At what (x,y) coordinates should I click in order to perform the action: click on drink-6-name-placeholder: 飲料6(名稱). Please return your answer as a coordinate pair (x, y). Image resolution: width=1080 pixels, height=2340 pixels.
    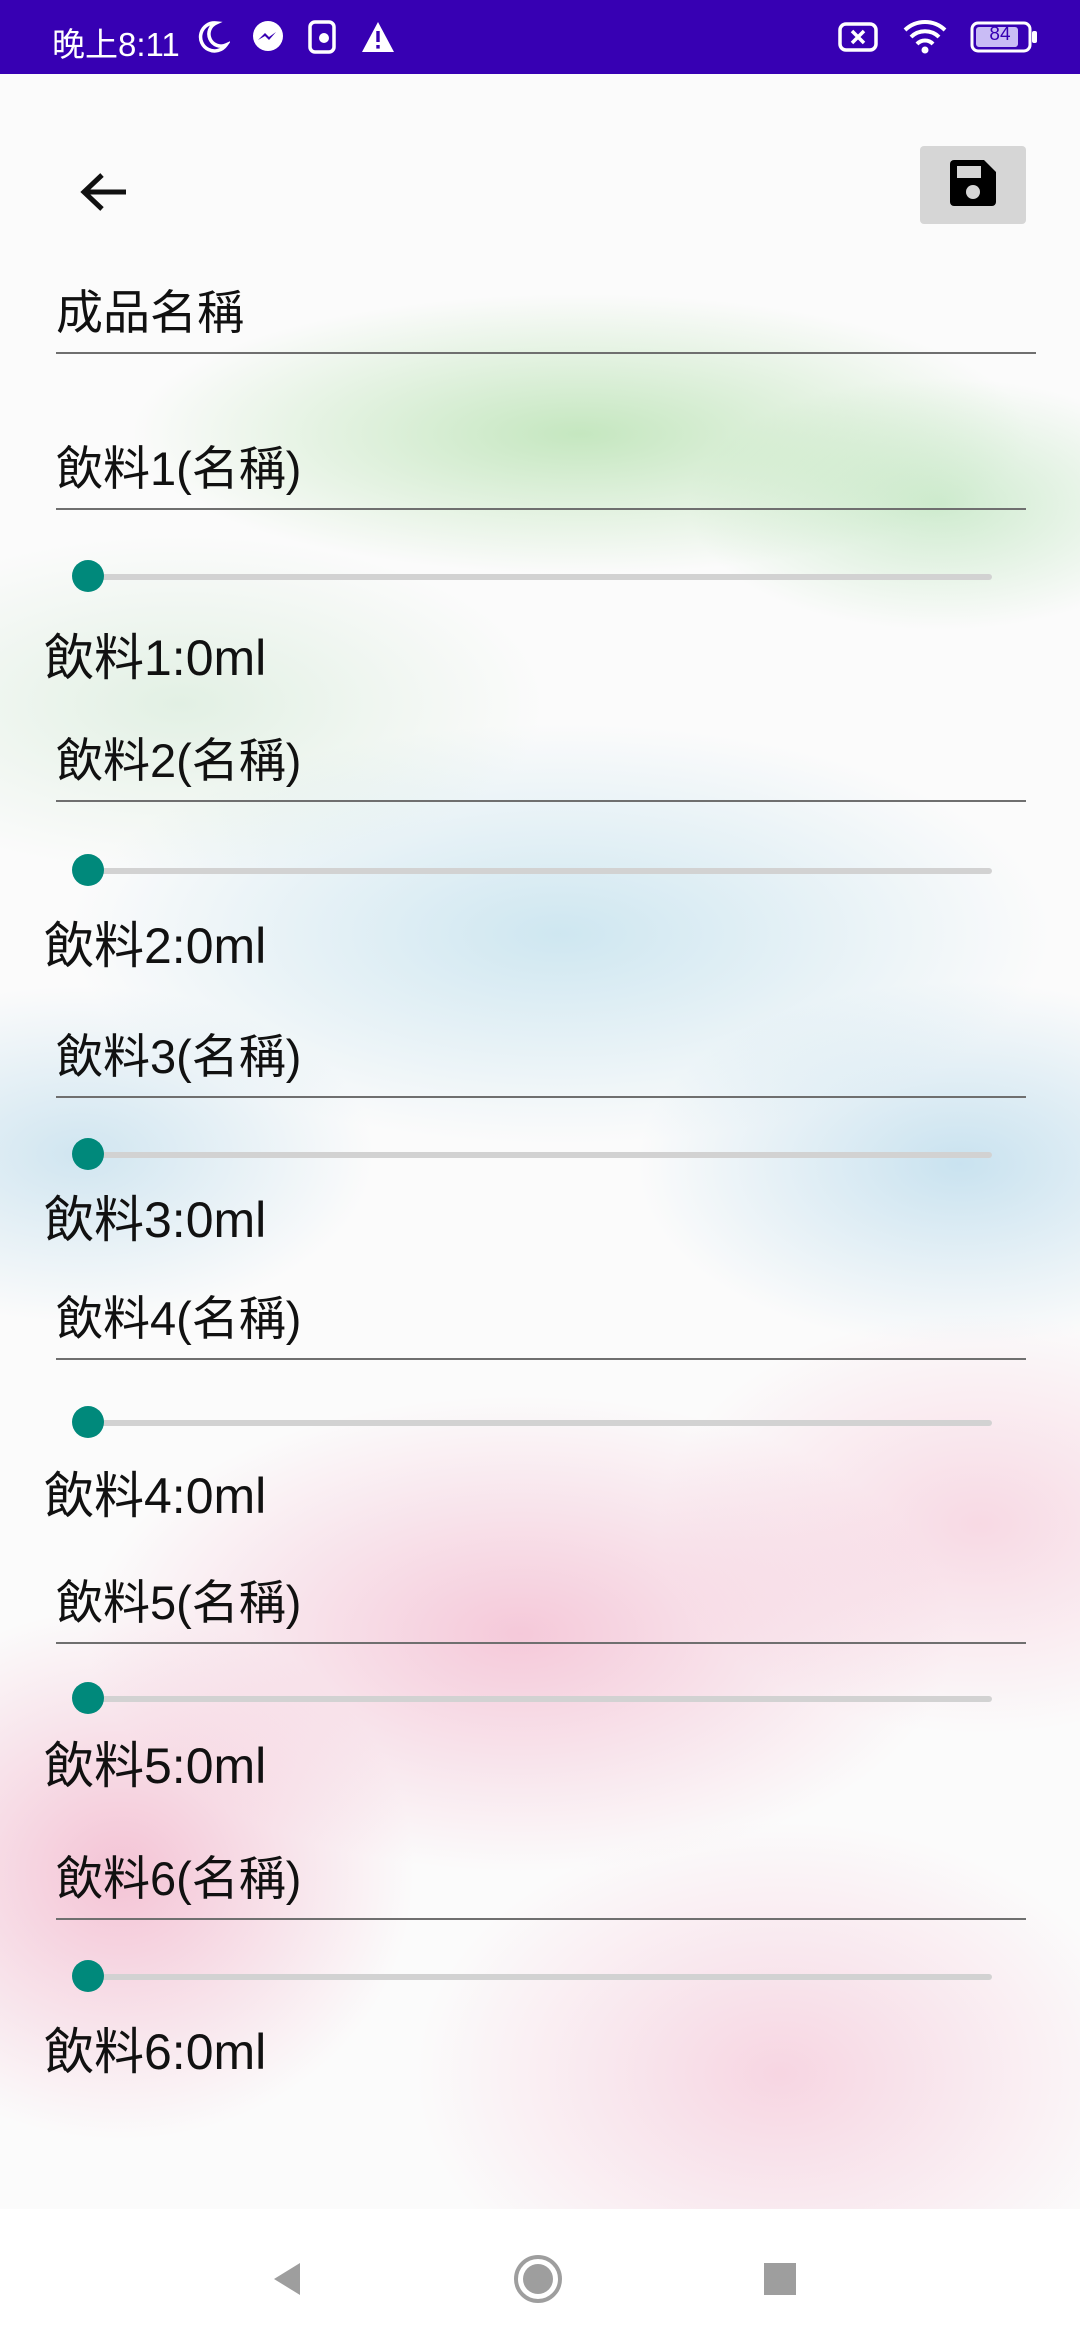
    Looking at the image, I should click on (179, 1878).